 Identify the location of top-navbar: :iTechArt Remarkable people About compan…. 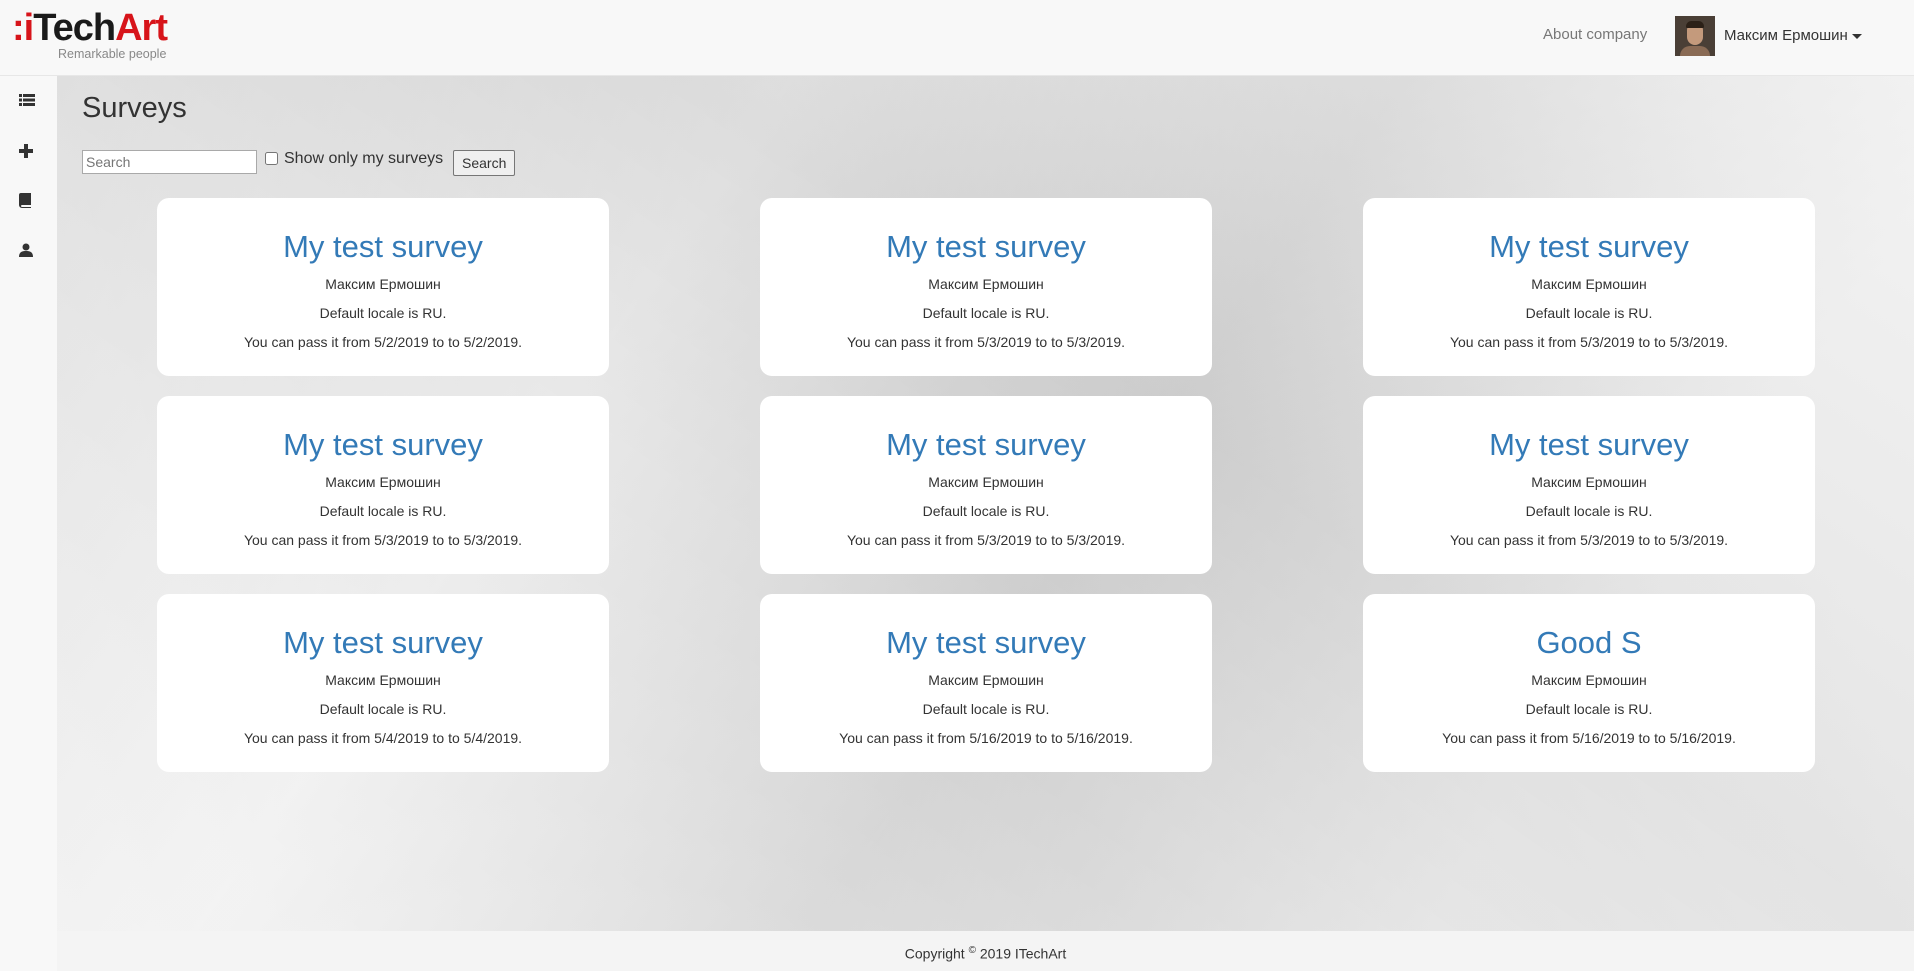
(957, 38).